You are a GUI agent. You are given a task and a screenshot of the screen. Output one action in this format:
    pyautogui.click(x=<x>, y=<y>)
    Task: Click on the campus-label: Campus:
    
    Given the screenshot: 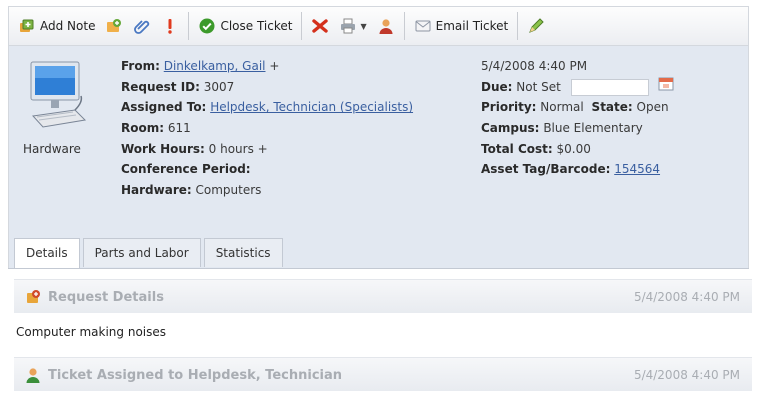 What is the action you would take?
    pyautogui.click(x=510, y=128)
    